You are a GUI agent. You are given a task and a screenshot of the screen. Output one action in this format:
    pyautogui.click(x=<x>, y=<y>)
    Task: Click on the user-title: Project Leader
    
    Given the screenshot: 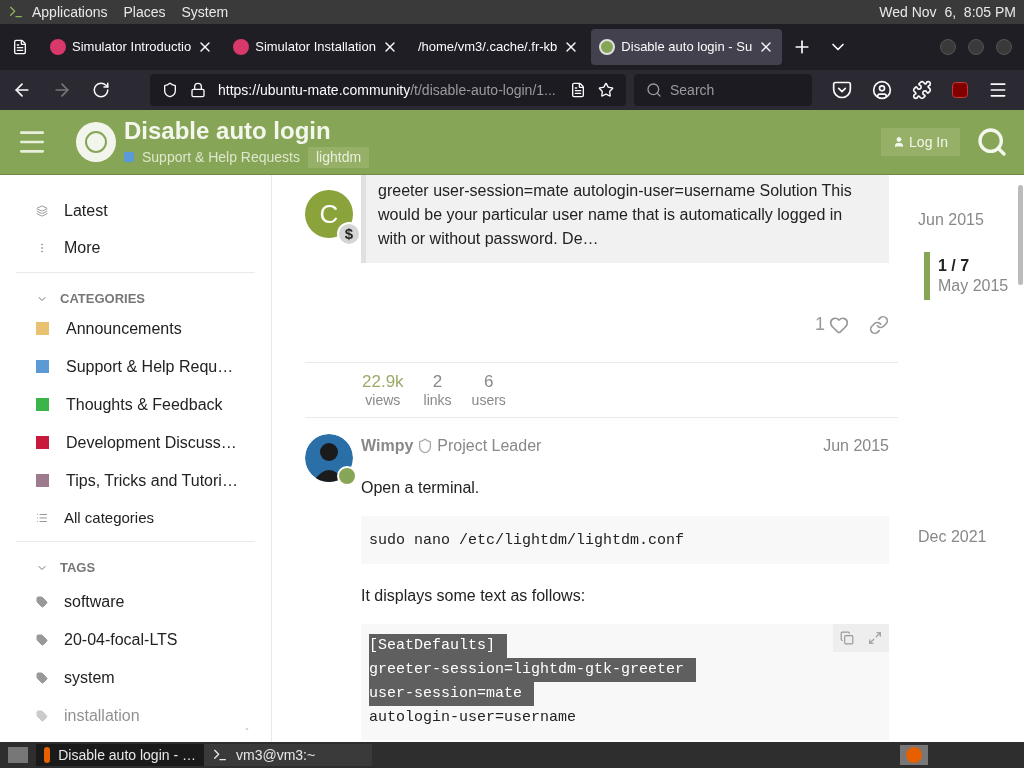 What is the action you would take?
    pyautogui.click(x=489, y=446)
    